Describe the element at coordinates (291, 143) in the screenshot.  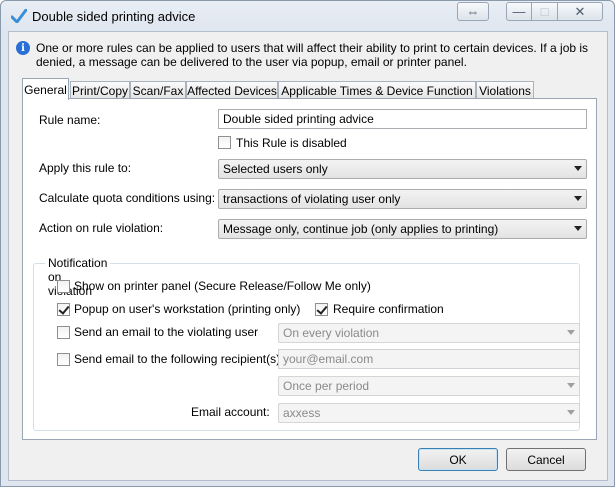
I see `rule-disabled-label: This Rule is disabled` at that location.